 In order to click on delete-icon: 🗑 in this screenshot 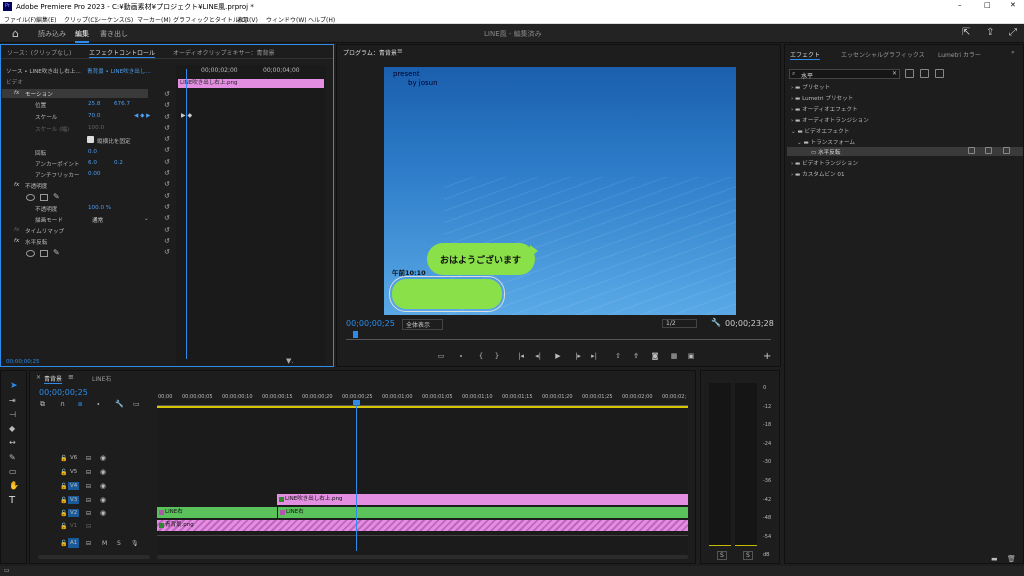, I will do `click(1011, 559)`.